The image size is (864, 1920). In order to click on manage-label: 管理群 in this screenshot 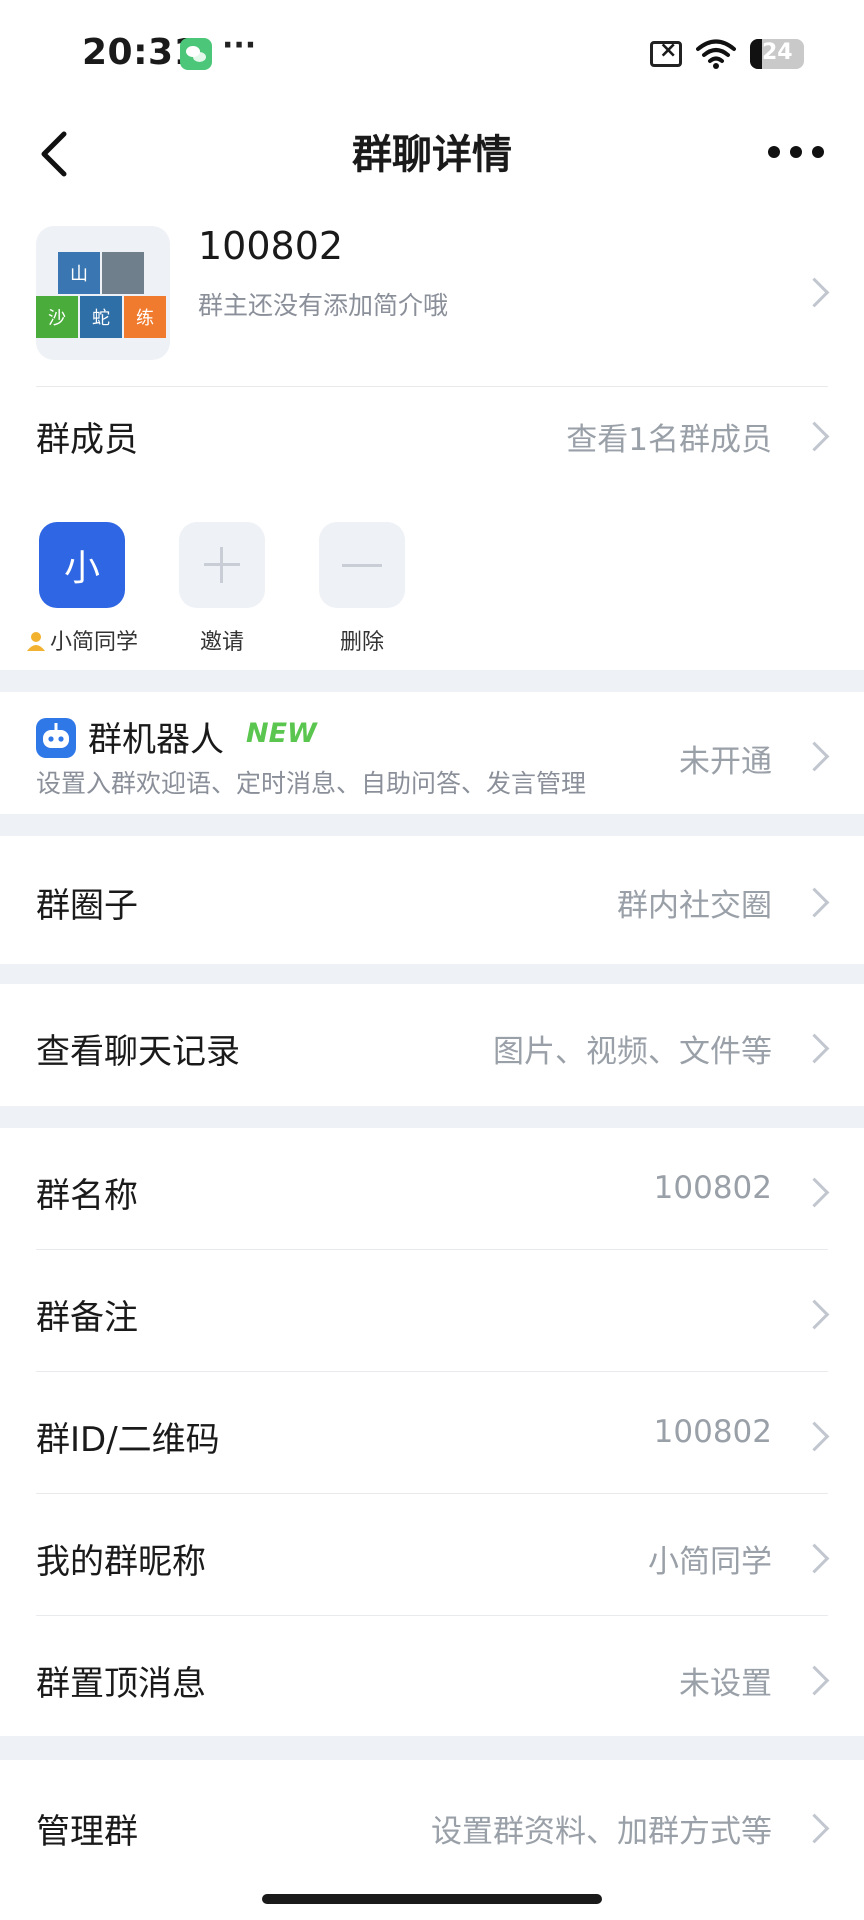, I will do `click(87, 1832)`.